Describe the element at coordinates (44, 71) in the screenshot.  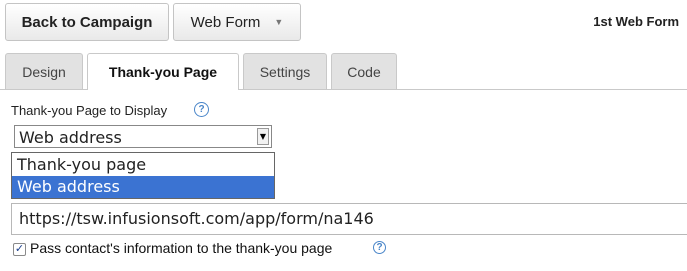
I see `tab-design: Design` at that location.